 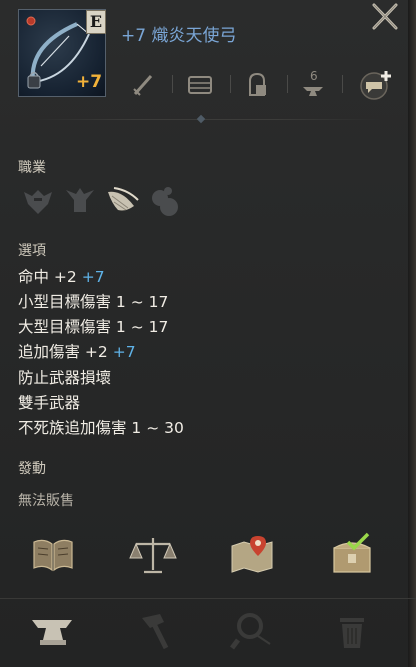 I want to click on item-title: +7 熾炎天使弓, so click(x=179, y=36).